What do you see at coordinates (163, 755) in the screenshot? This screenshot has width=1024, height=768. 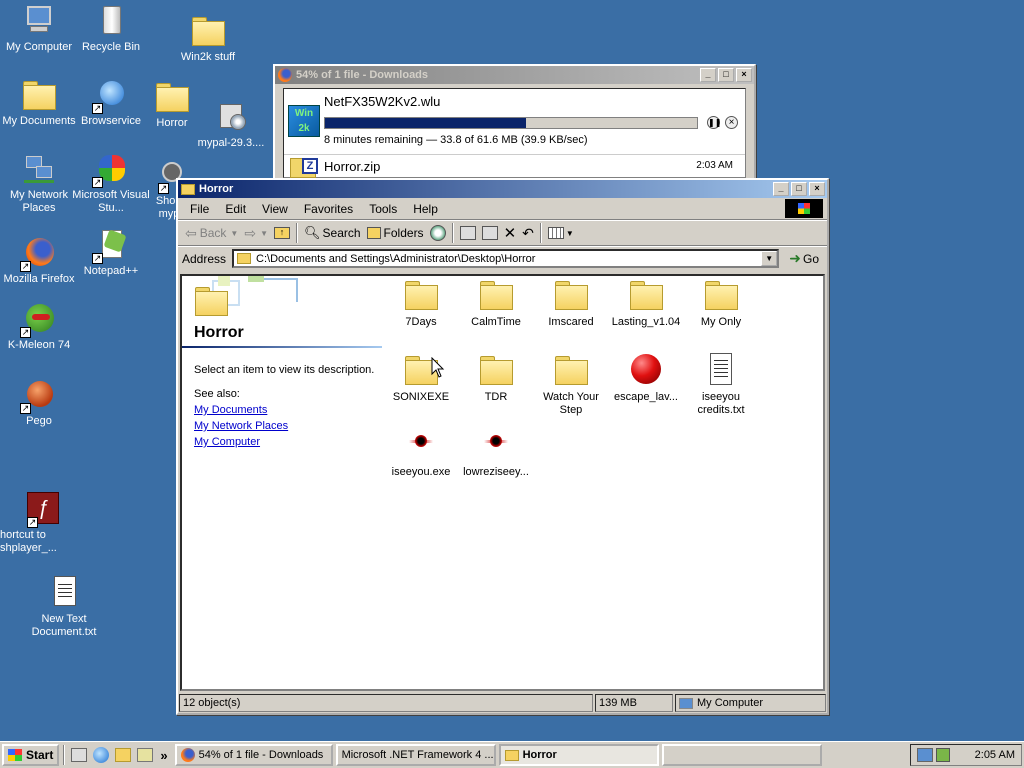 I see `quicklaunch-more-button: »` at bounding box center [163, 755].